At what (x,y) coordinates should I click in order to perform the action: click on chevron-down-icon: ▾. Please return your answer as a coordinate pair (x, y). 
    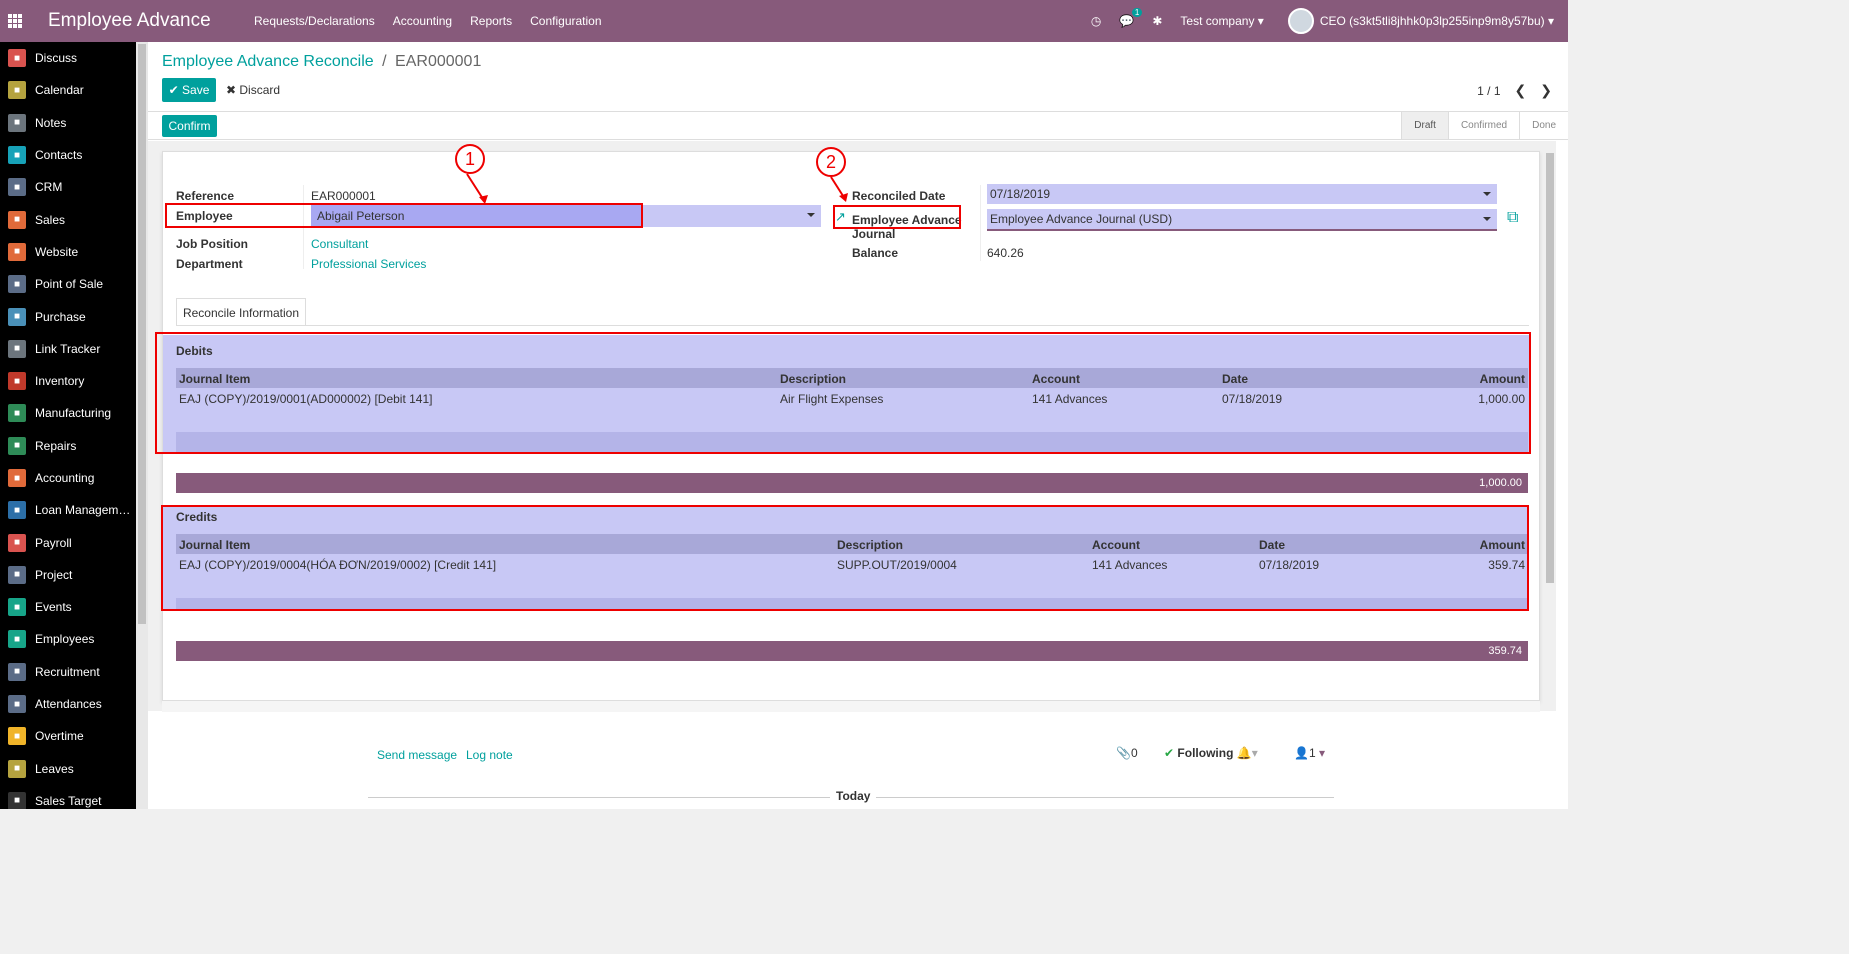
    Looking at the image, I should click on (1322, 753).